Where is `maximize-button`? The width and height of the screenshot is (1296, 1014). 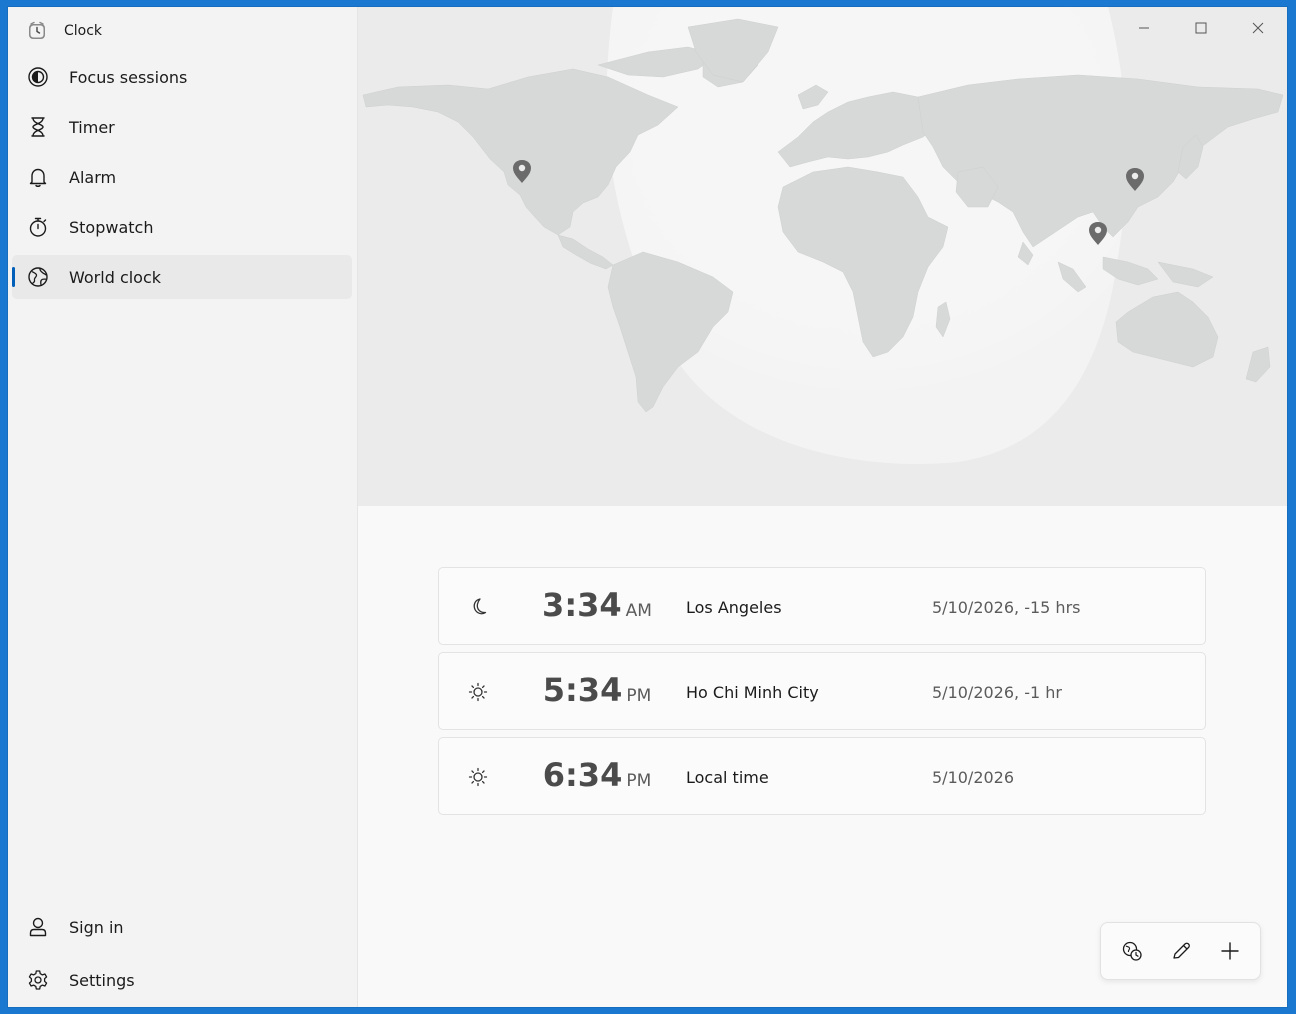
maximize-button is located at coordinates (1201, 28).